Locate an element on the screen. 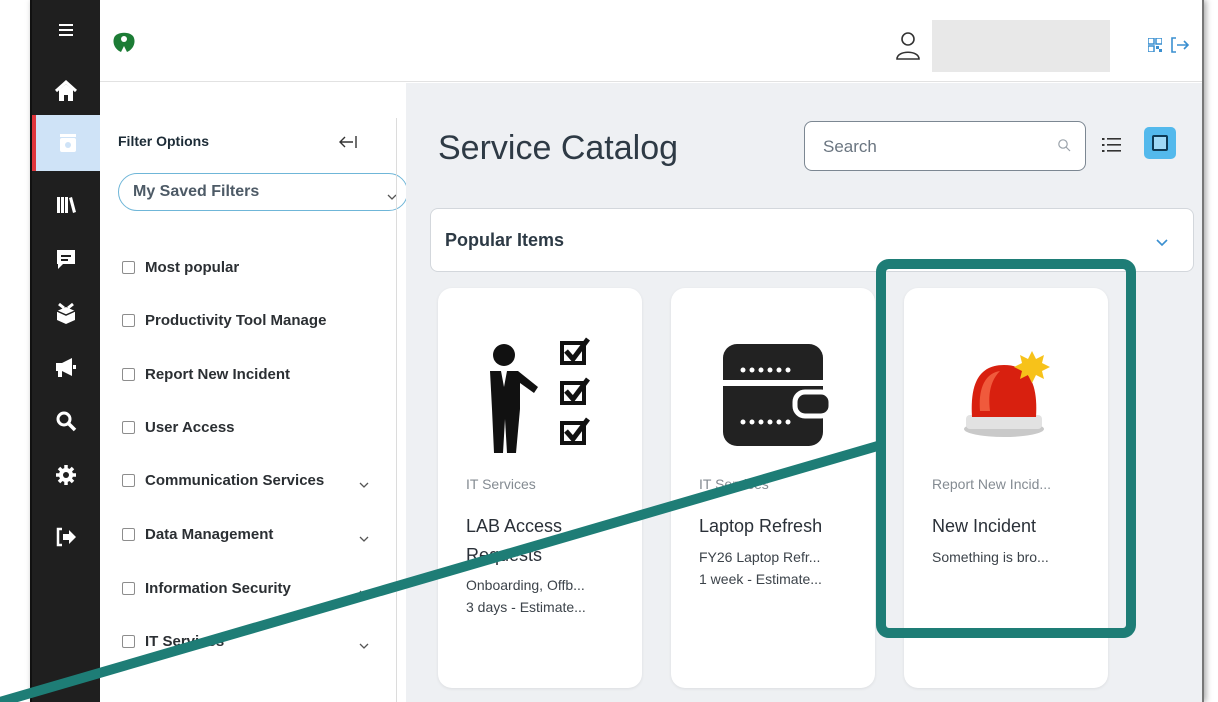 The image size is (1218, 702). alarm-siren-icon is located at coordinates (1006, 395).